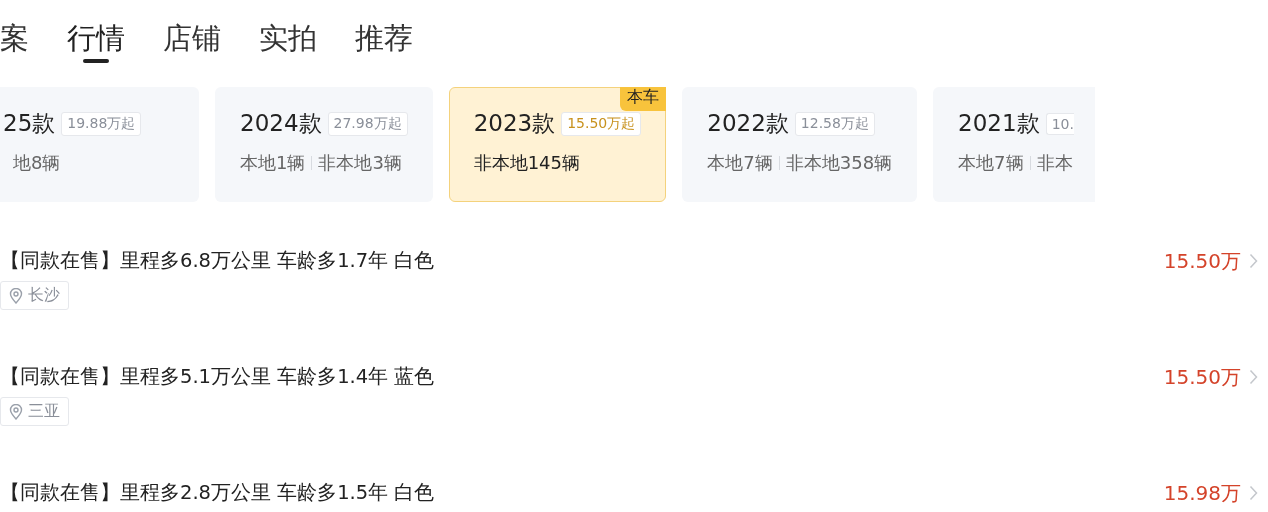 The width and height of the screenshot is (1268, 512). I want to click on starting-price-tag: 10., so click(1059, 123).